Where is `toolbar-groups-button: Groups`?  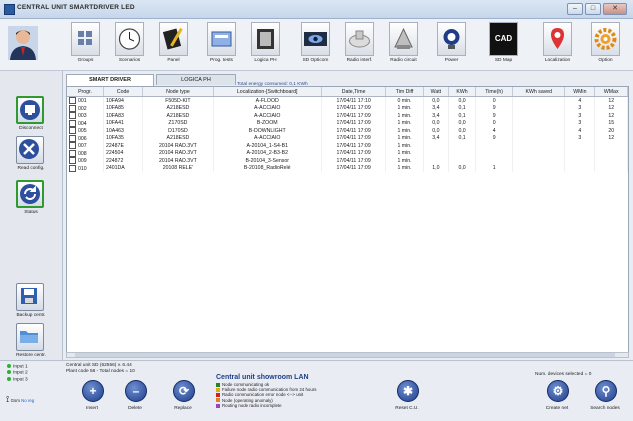 toolbar-groups-button: Groups is located at coordinates (85, 44).